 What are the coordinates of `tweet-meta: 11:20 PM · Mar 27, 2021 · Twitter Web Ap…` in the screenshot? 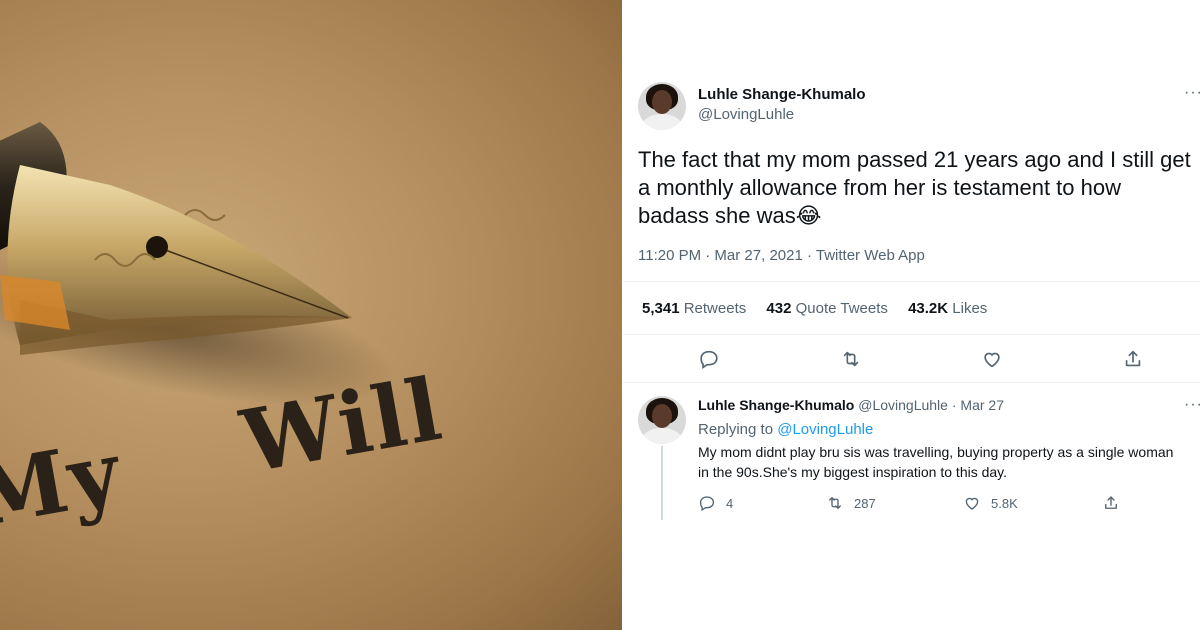 It's located at (781, 255).